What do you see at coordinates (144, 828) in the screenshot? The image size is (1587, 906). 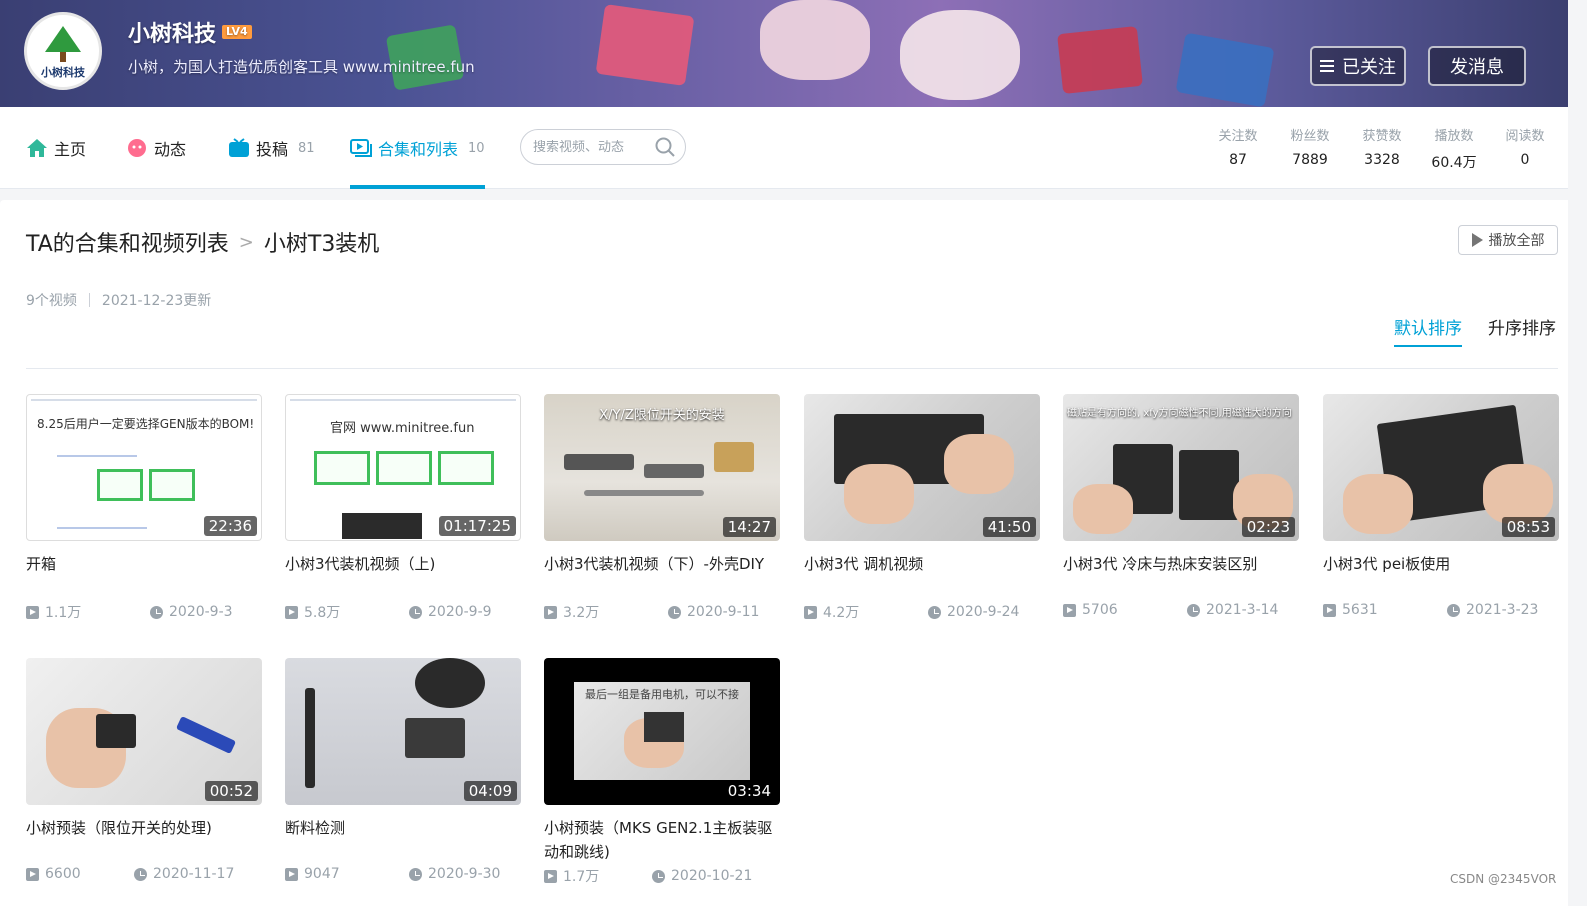 I see `video-title: 小树预装（限位开关的处理)` at bounding box center [144, 828].